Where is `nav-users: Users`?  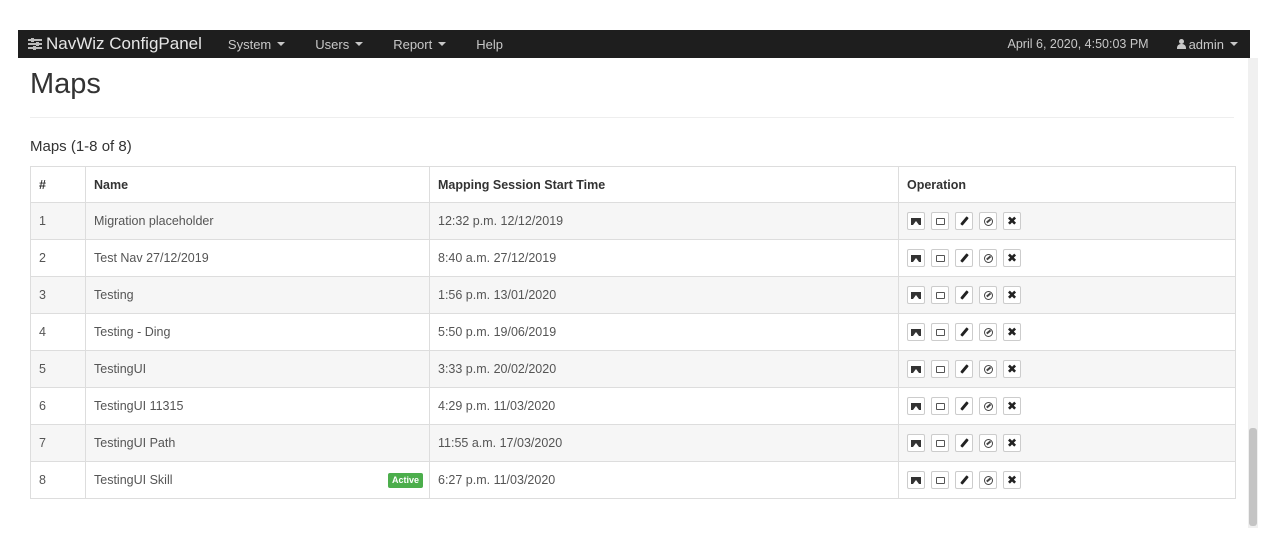
nav-users: Users is located at coordinates (339, 44).